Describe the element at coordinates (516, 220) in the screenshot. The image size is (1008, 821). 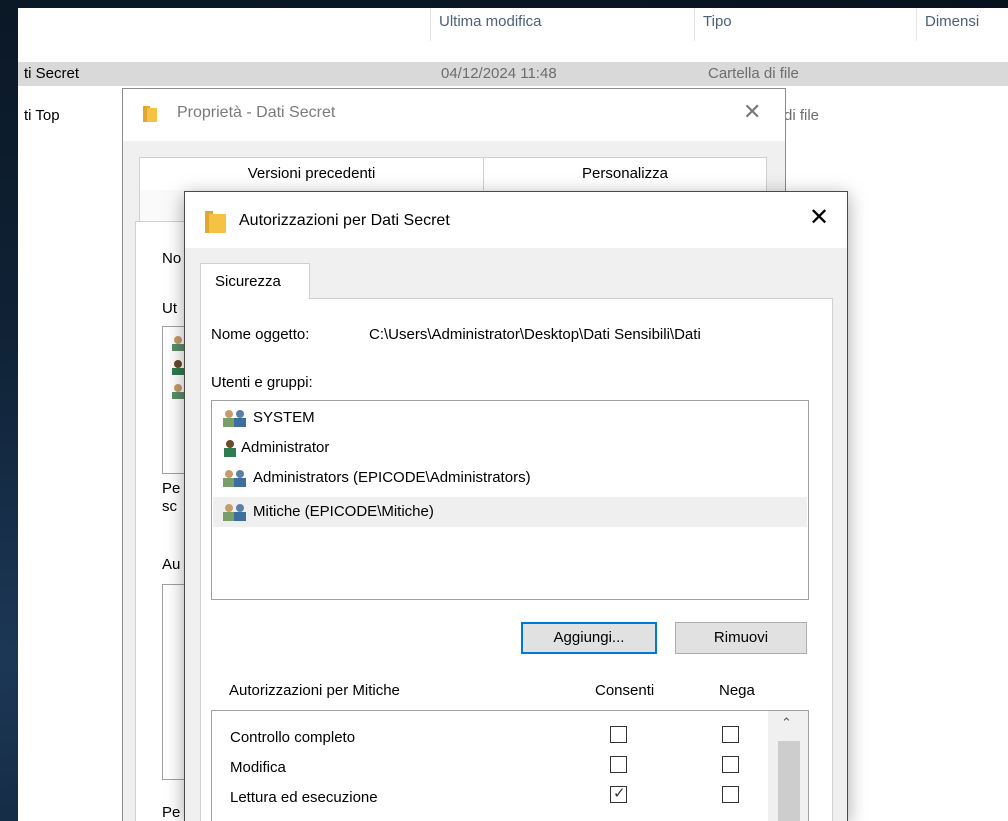
I see `permissions-titlebar: Autorizzazioni per Dati Secret ✕` at that location.